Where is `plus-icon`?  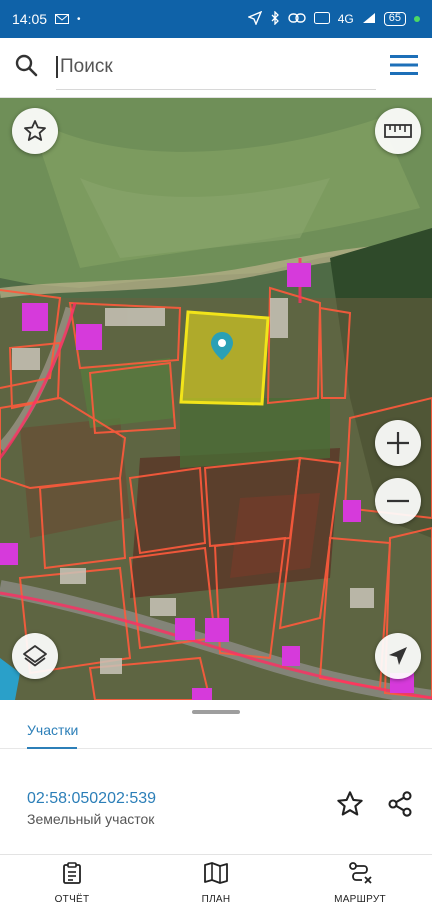
plus-icon is located at coordinates (398, 443).